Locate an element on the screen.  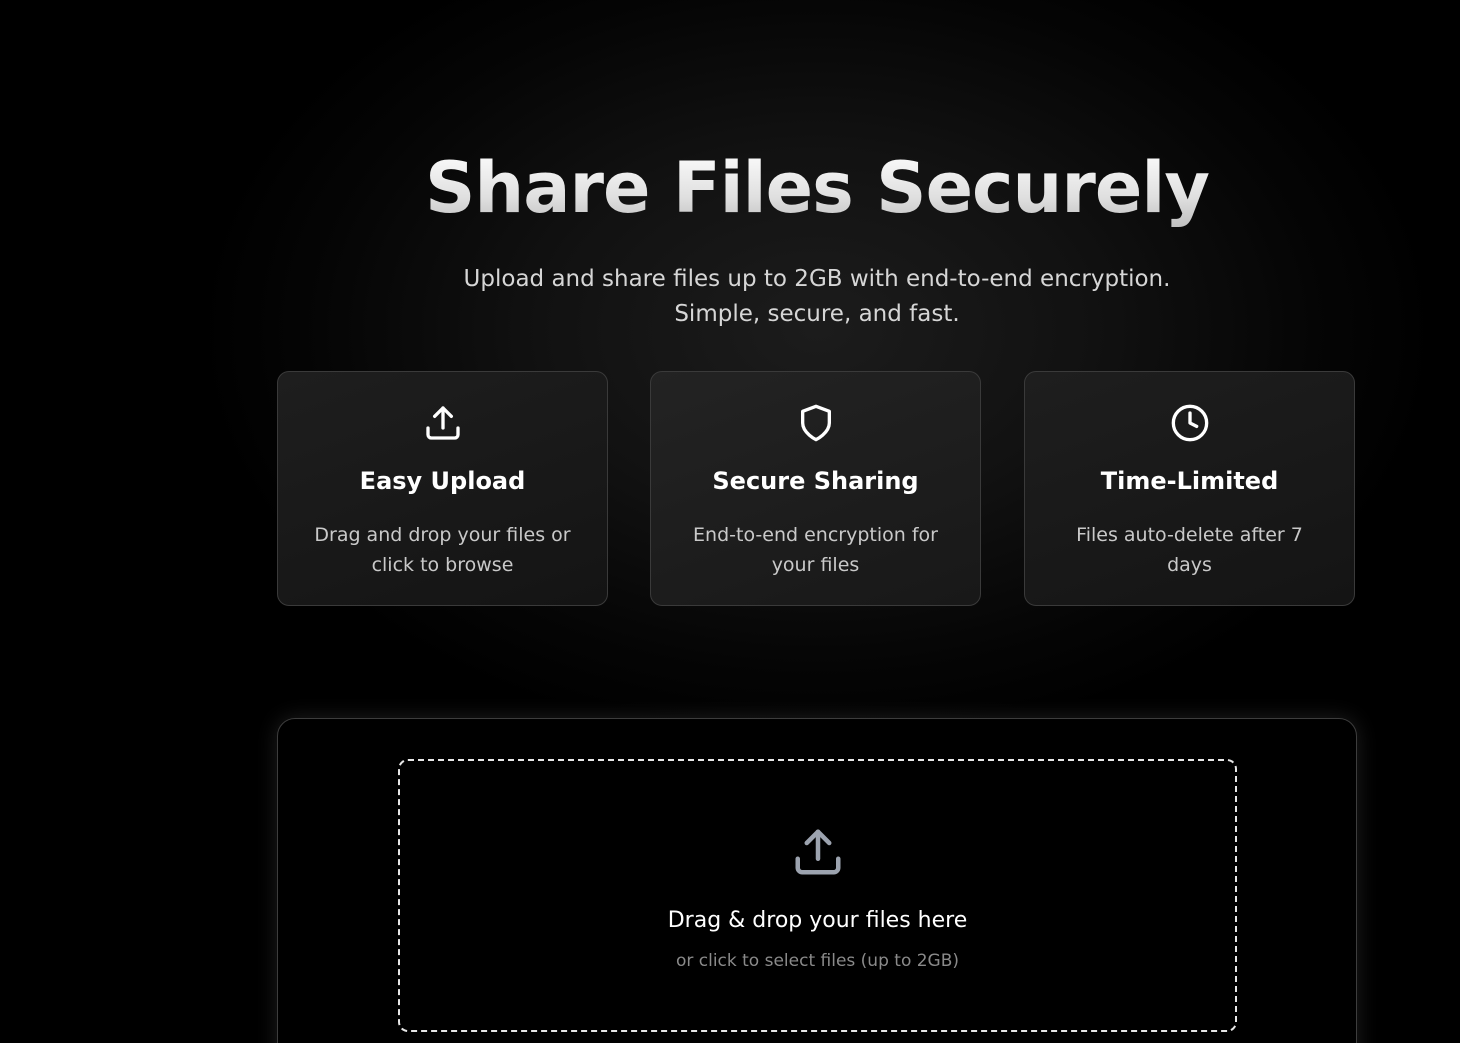
clock-icon is located at coordinates (1190, 423).